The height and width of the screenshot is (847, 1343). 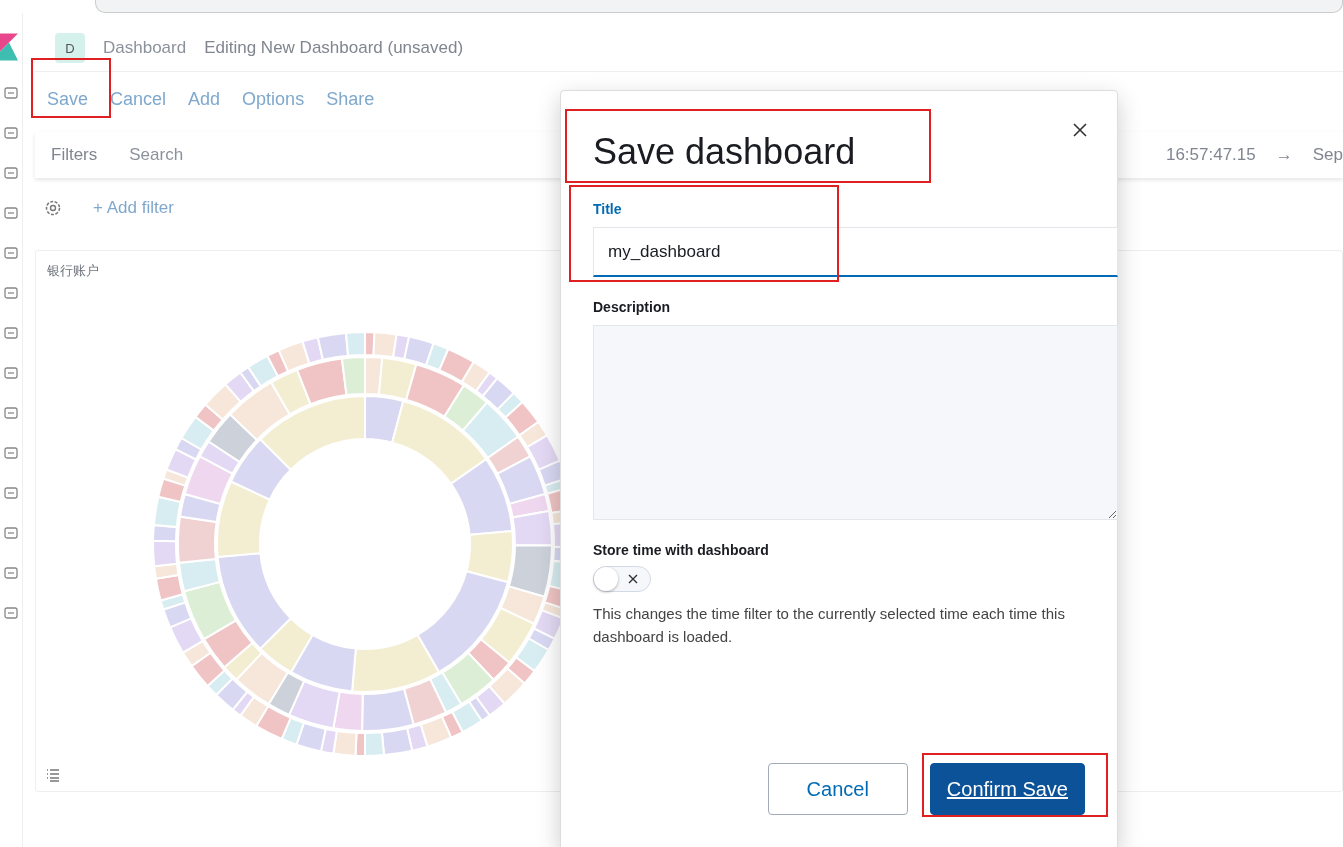 What do you see at coordinates (681, 550) in the screenshot?
I see `toggle-label: Store time with dashboard` at bounding box center [681, 550].